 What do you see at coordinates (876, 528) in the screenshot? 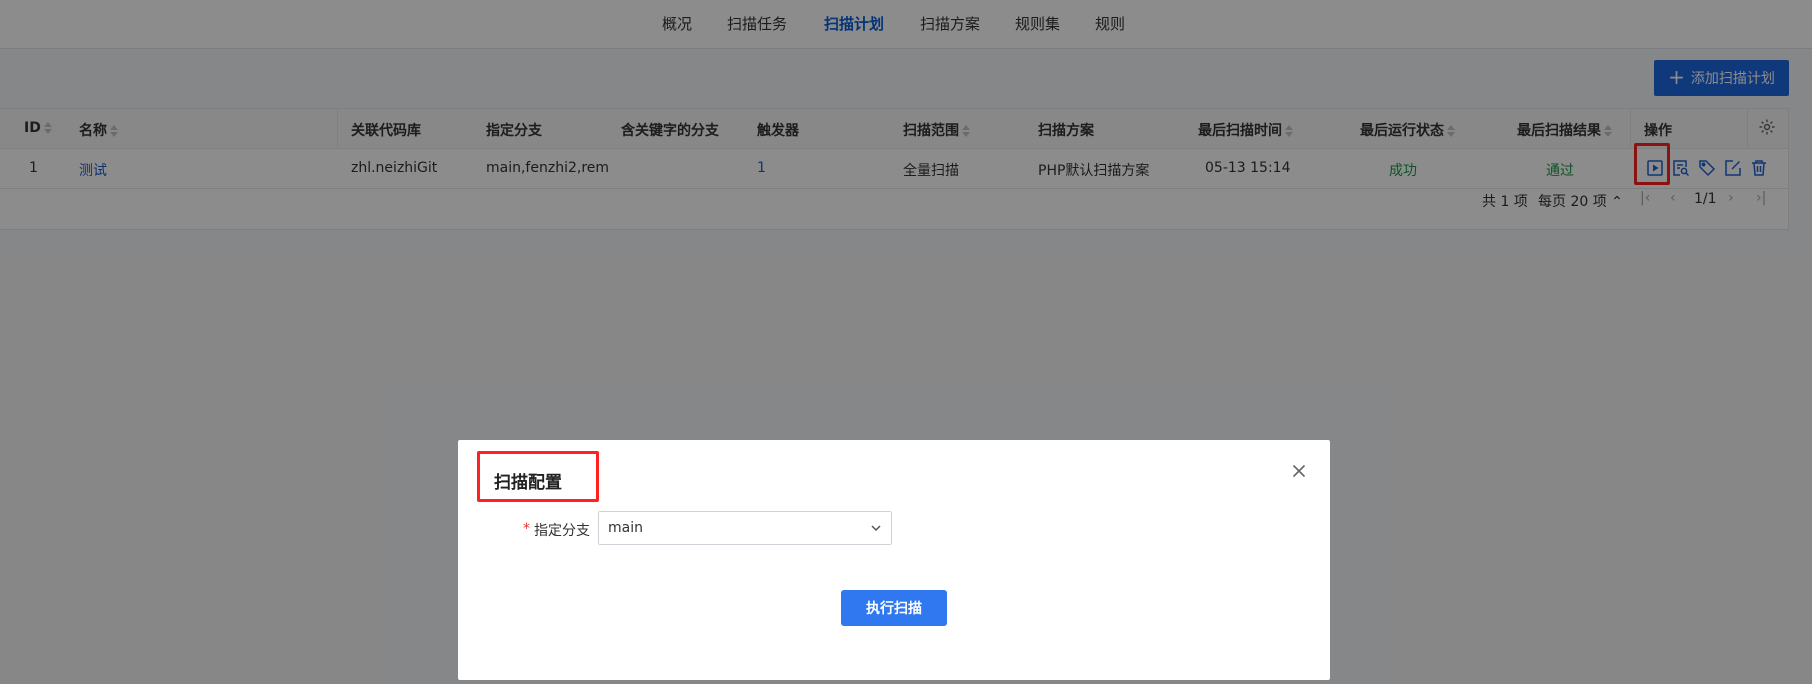
I see `chevron-down-icon` at bounding box center [876, 528].